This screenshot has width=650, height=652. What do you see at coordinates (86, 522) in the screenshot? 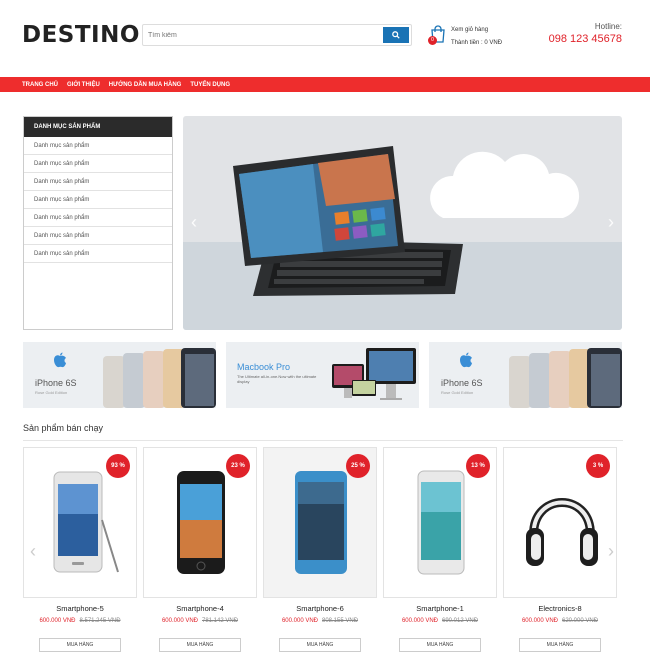
I see `product-image-galaxy-note` at bounding box center [86, 522].